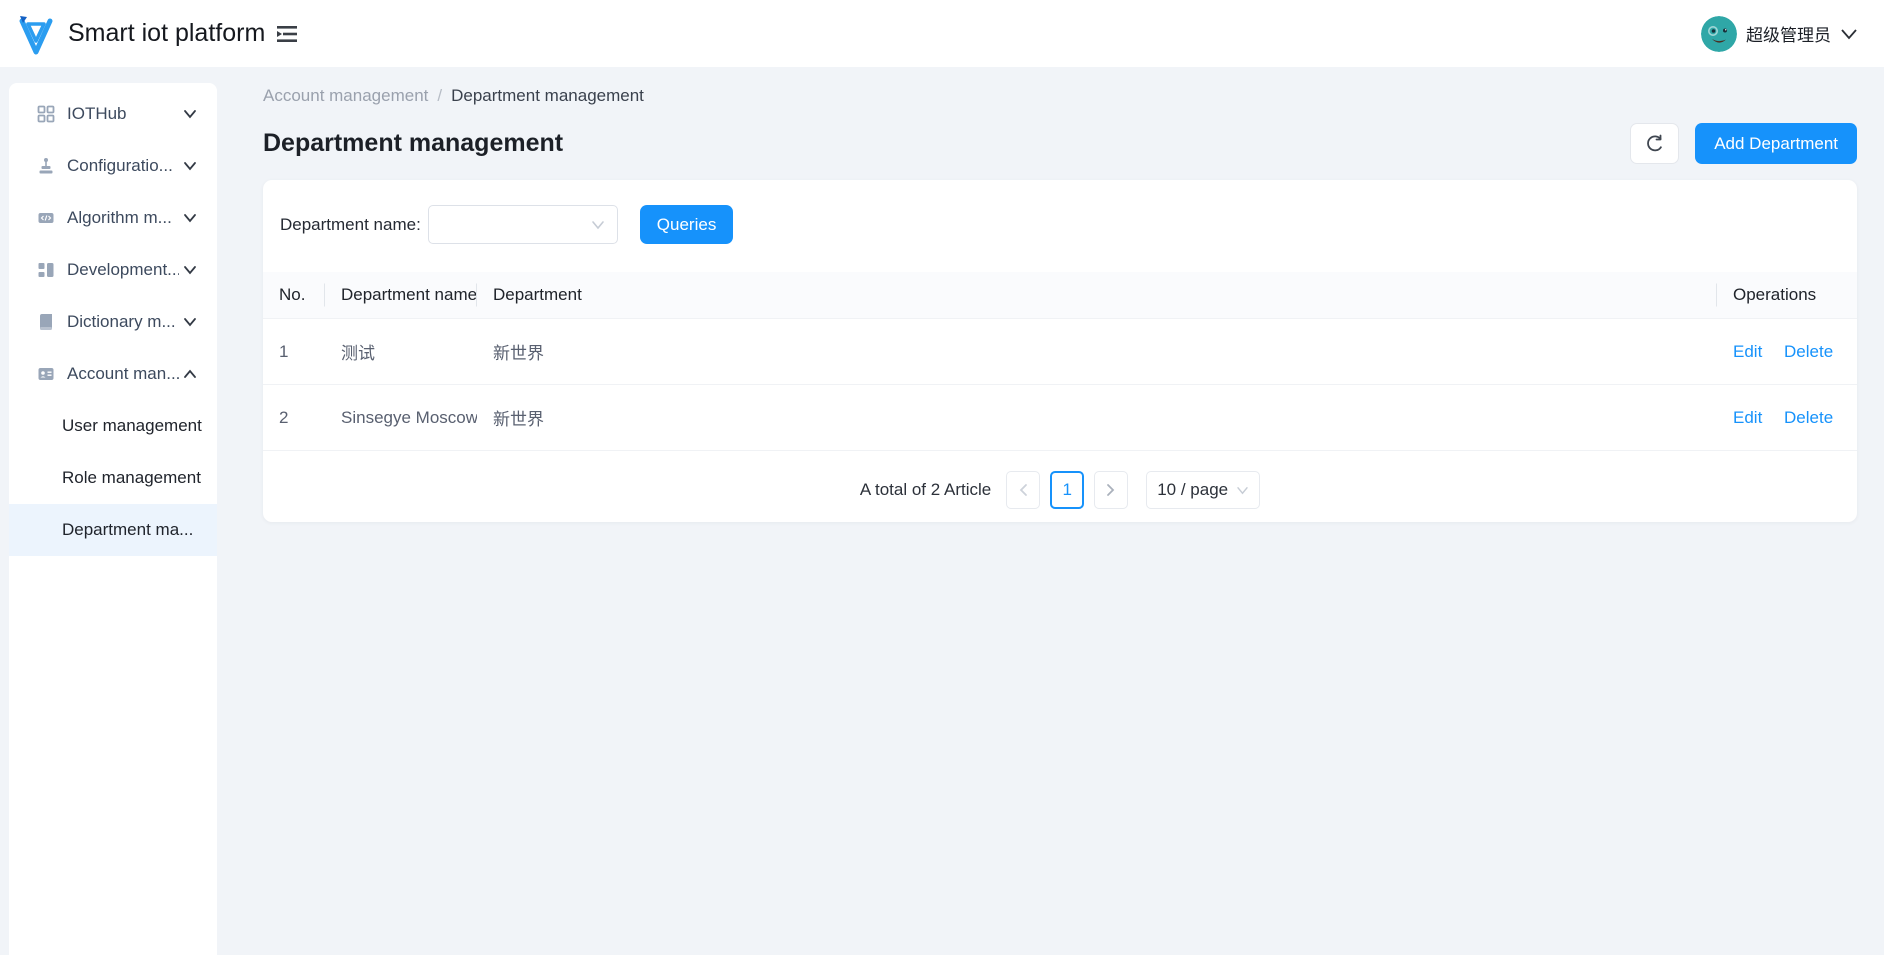  What do you see at coordinates (401, 417) in the screenshot?
I see `cell-department-name: Sinsegye Moscow` at bounding box center [401, 417].